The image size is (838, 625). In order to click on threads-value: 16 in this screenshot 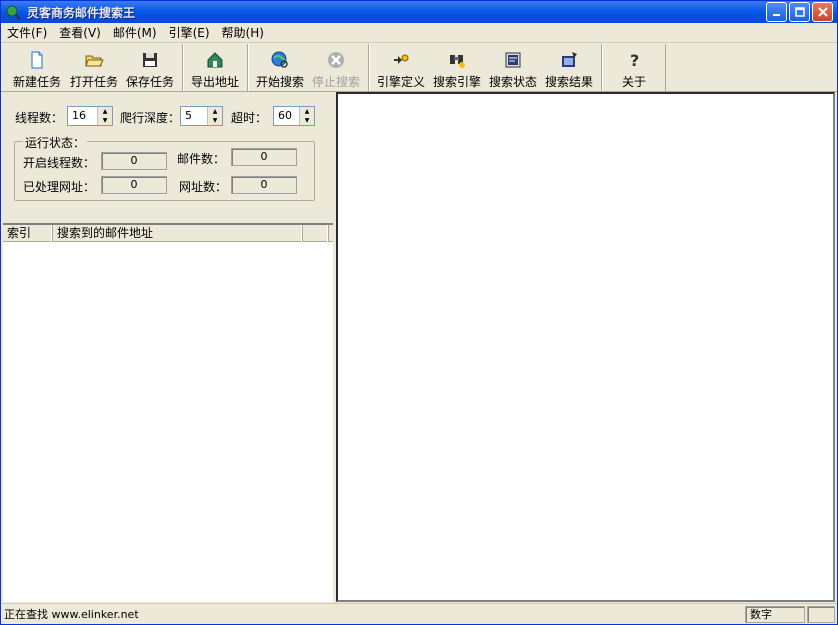, I will do `click(82, 116)`.